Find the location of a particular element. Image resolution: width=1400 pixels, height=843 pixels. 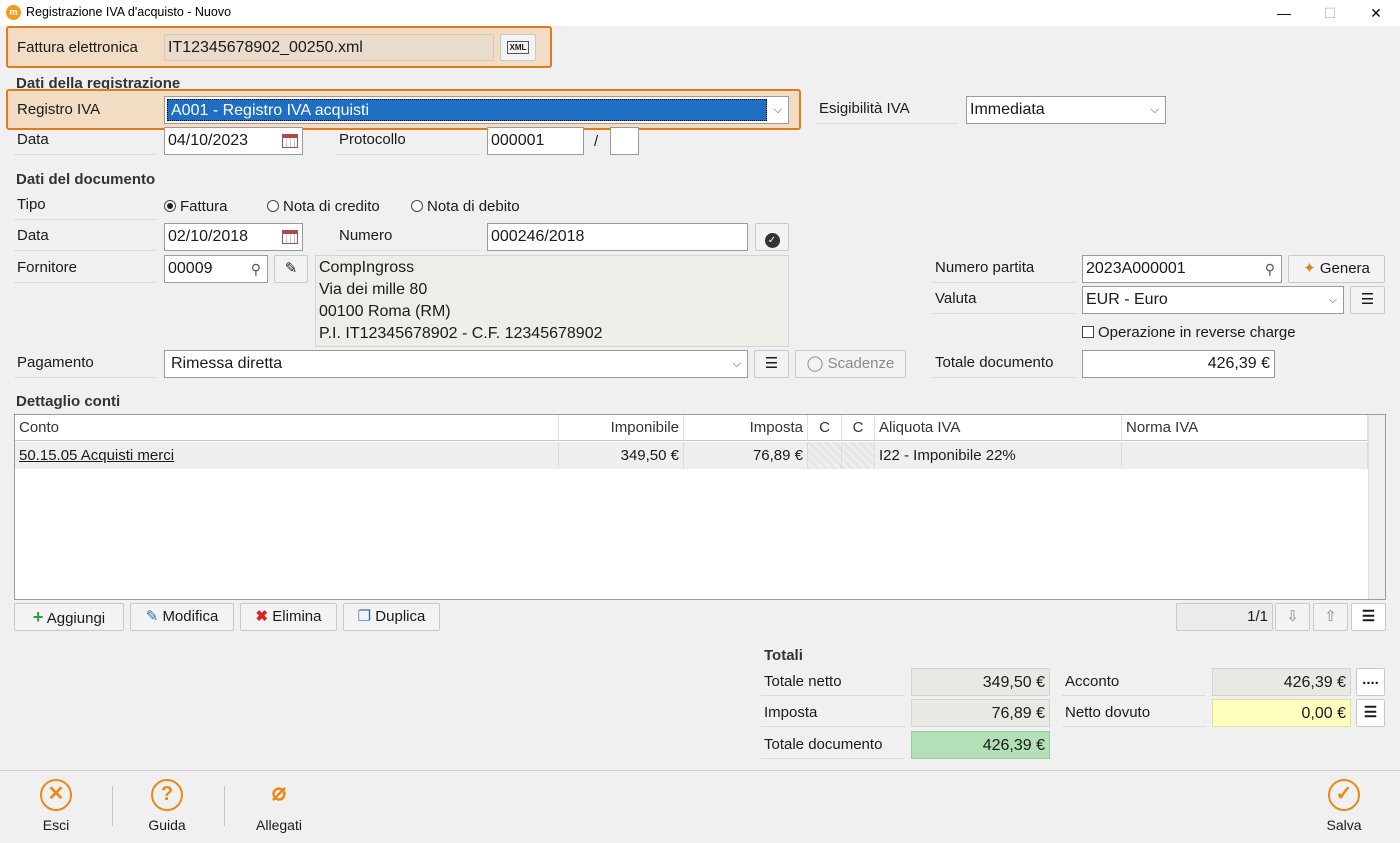

modifica-button: ✎ Modifica is located at coordinates (182, 617).